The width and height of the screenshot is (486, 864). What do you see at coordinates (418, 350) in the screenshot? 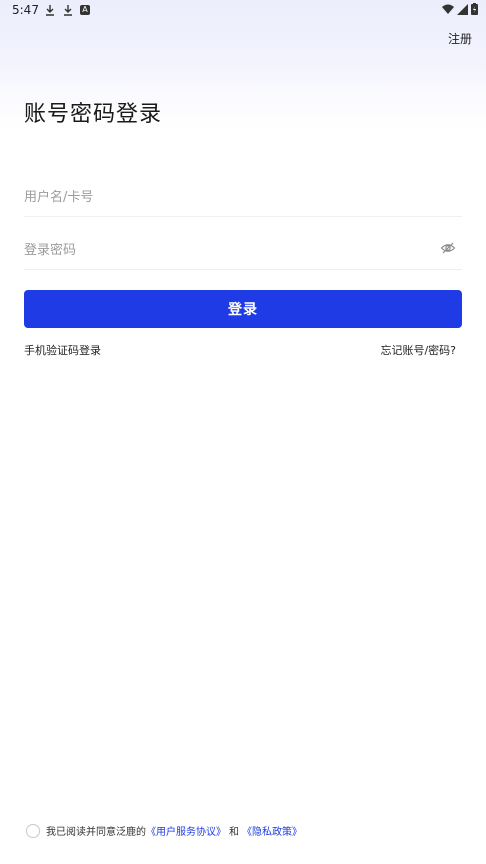
I see `forgot-password-link: 忘记账号/密码?` at bounding box center [418, 350].